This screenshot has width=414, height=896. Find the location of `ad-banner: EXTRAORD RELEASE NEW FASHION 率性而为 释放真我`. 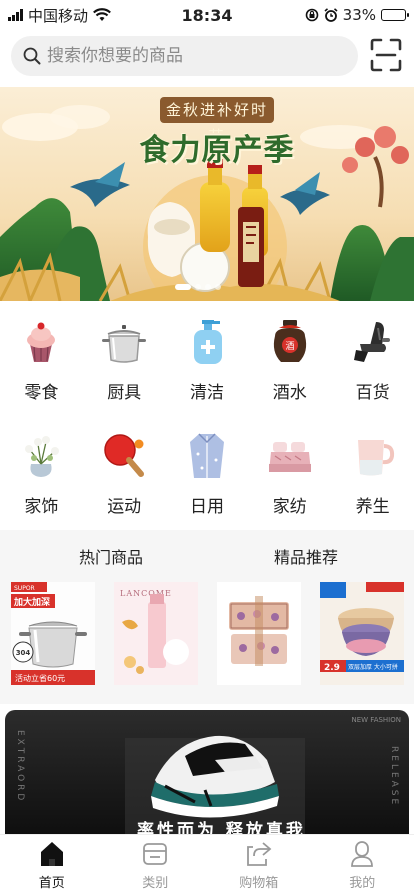

ad-banner: EXTRAORD RELEASE NEW FASHION 率性而为 释放真我 is located at coordinates (207, 772).